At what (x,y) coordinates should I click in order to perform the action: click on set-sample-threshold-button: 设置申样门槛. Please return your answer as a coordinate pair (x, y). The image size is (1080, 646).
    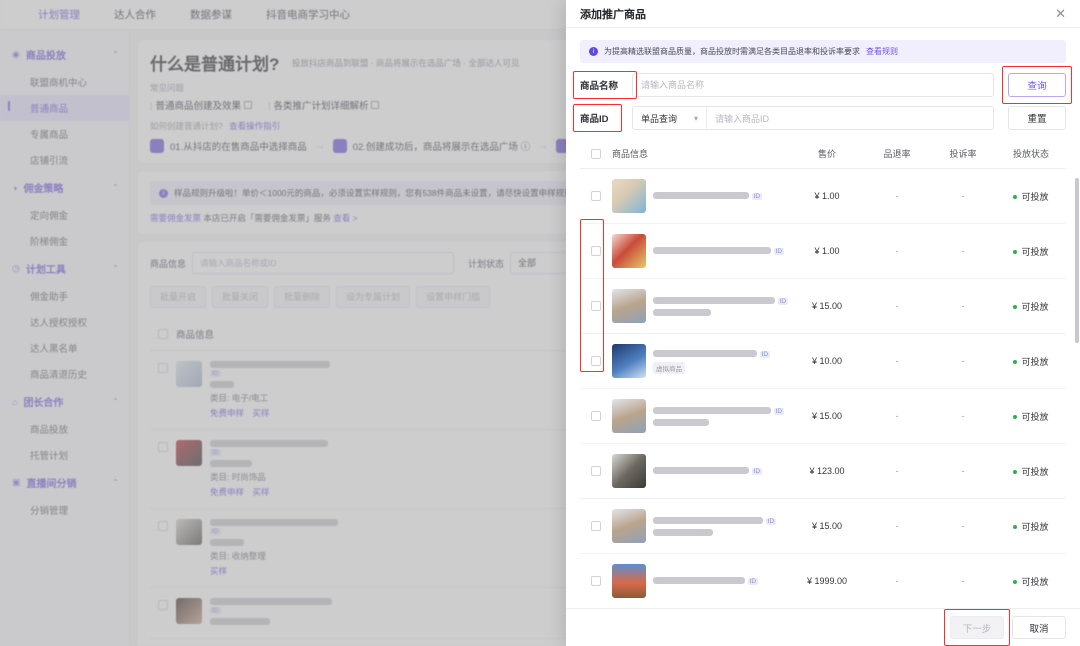
    Looking at the image, I should click on (453, 297).